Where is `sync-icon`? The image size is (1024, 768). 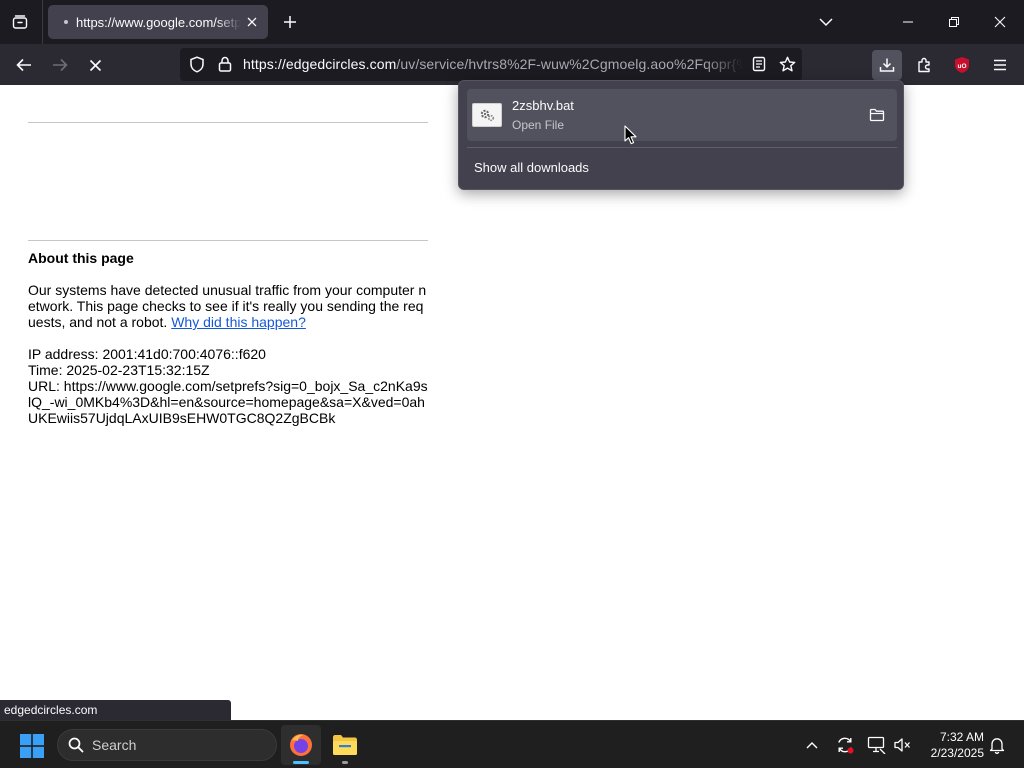
sync-icon is located at coordinates (845, 745).